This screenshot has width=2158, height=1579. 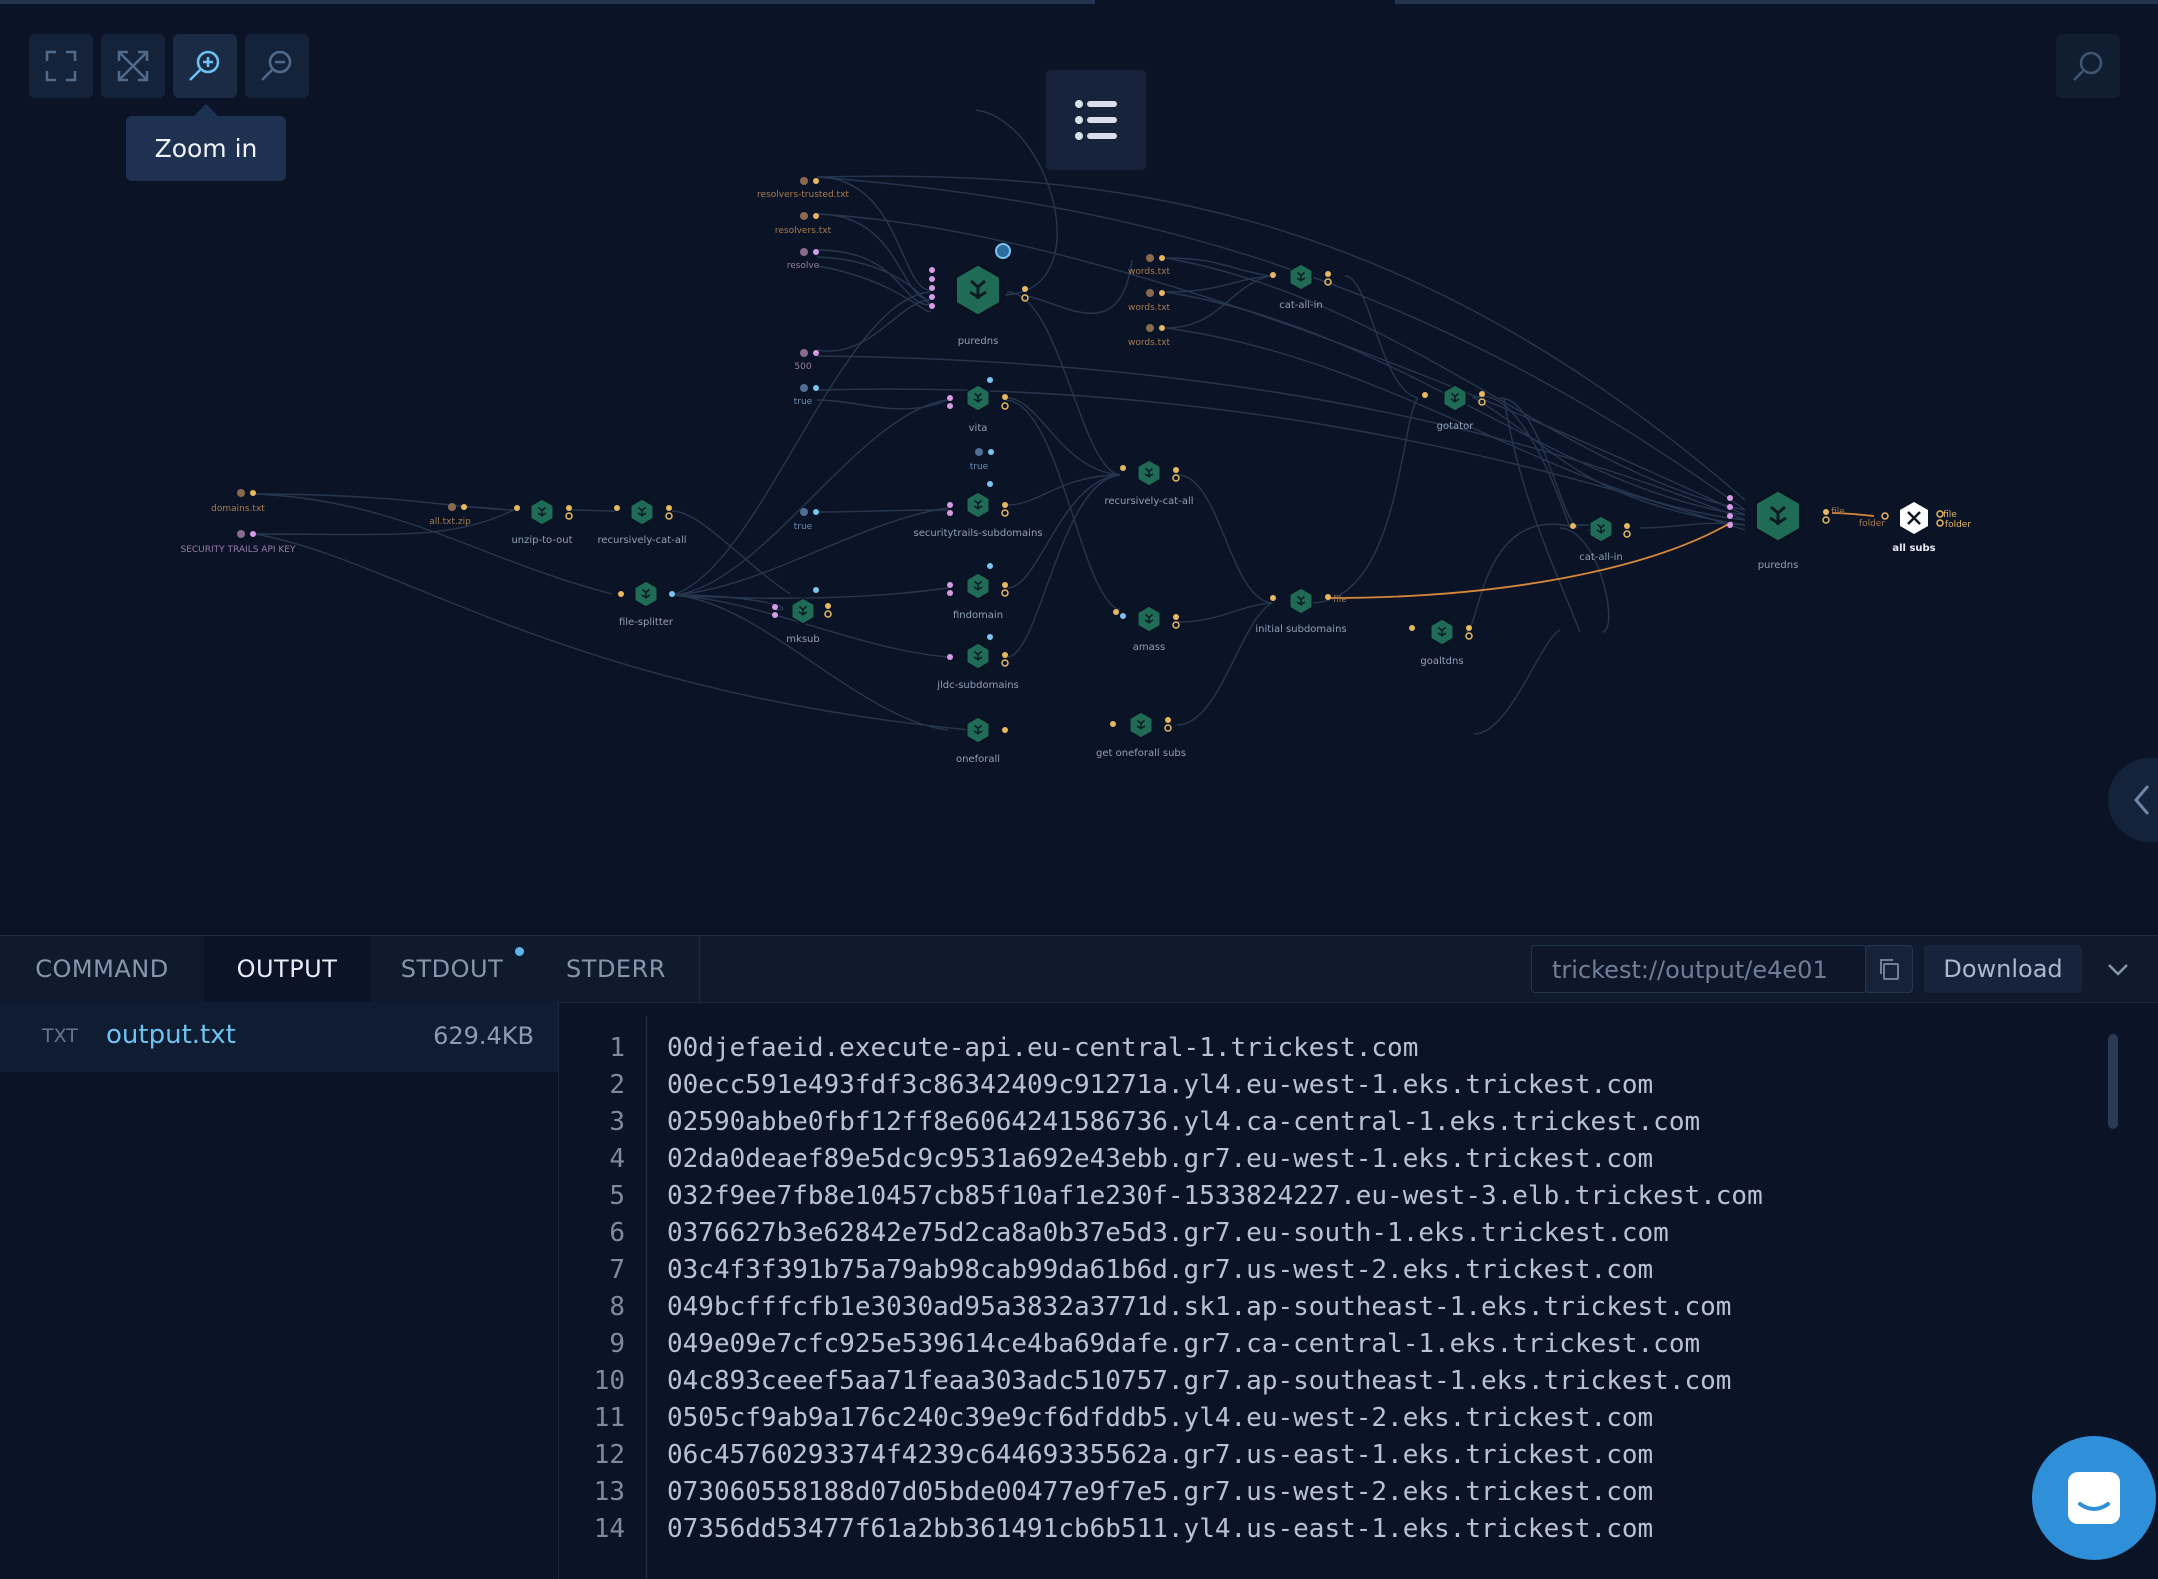 What do you see at coordinates (2113, 1081) in the screenshot?
I see `viewer-scrollbar` at bounding box center [2113, 1081].